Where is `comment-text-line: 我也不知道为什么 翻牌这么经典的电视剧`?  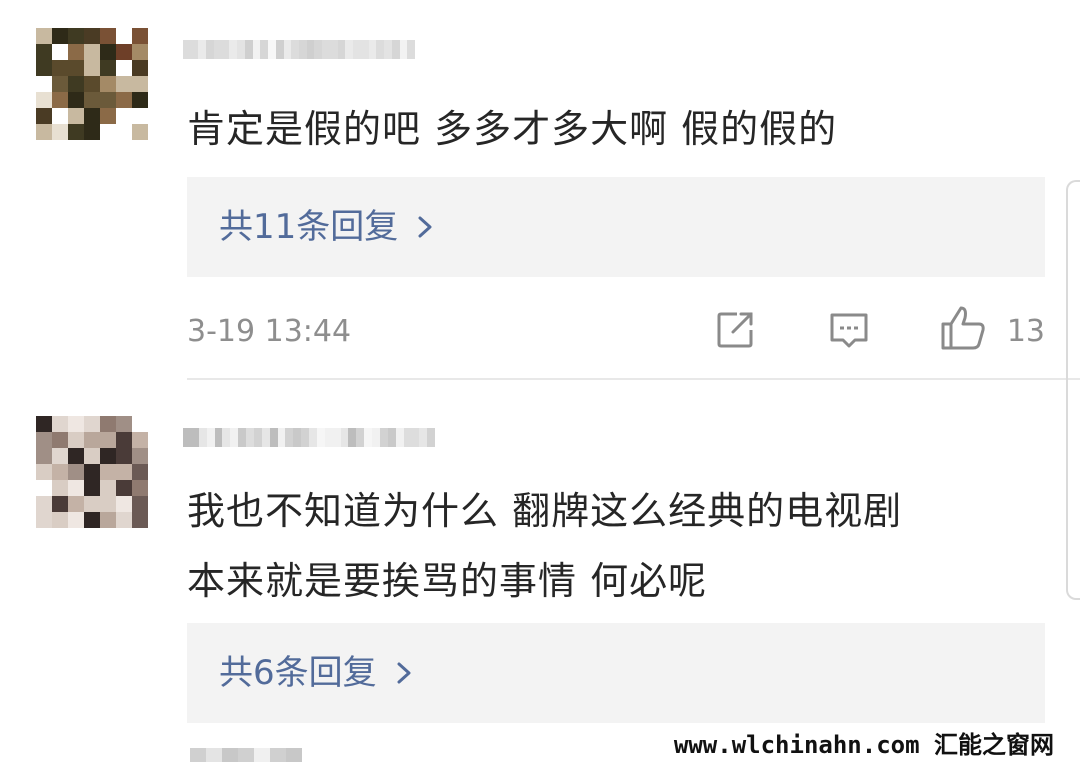 comment-text-line: 我也不知道为什么 翻牌这么经典的电视剧 is located at coordinates (545, 511).